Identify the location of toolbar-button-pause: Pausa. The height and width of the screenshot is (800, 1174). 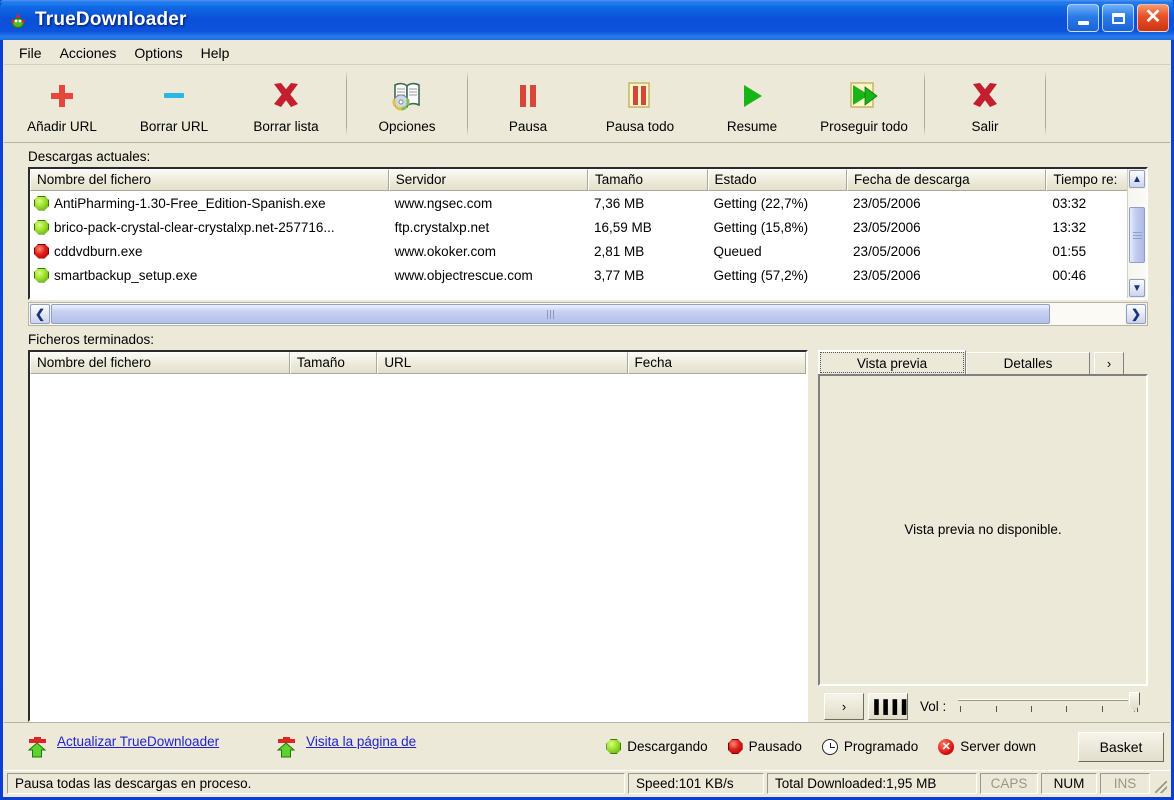
(528, 103).